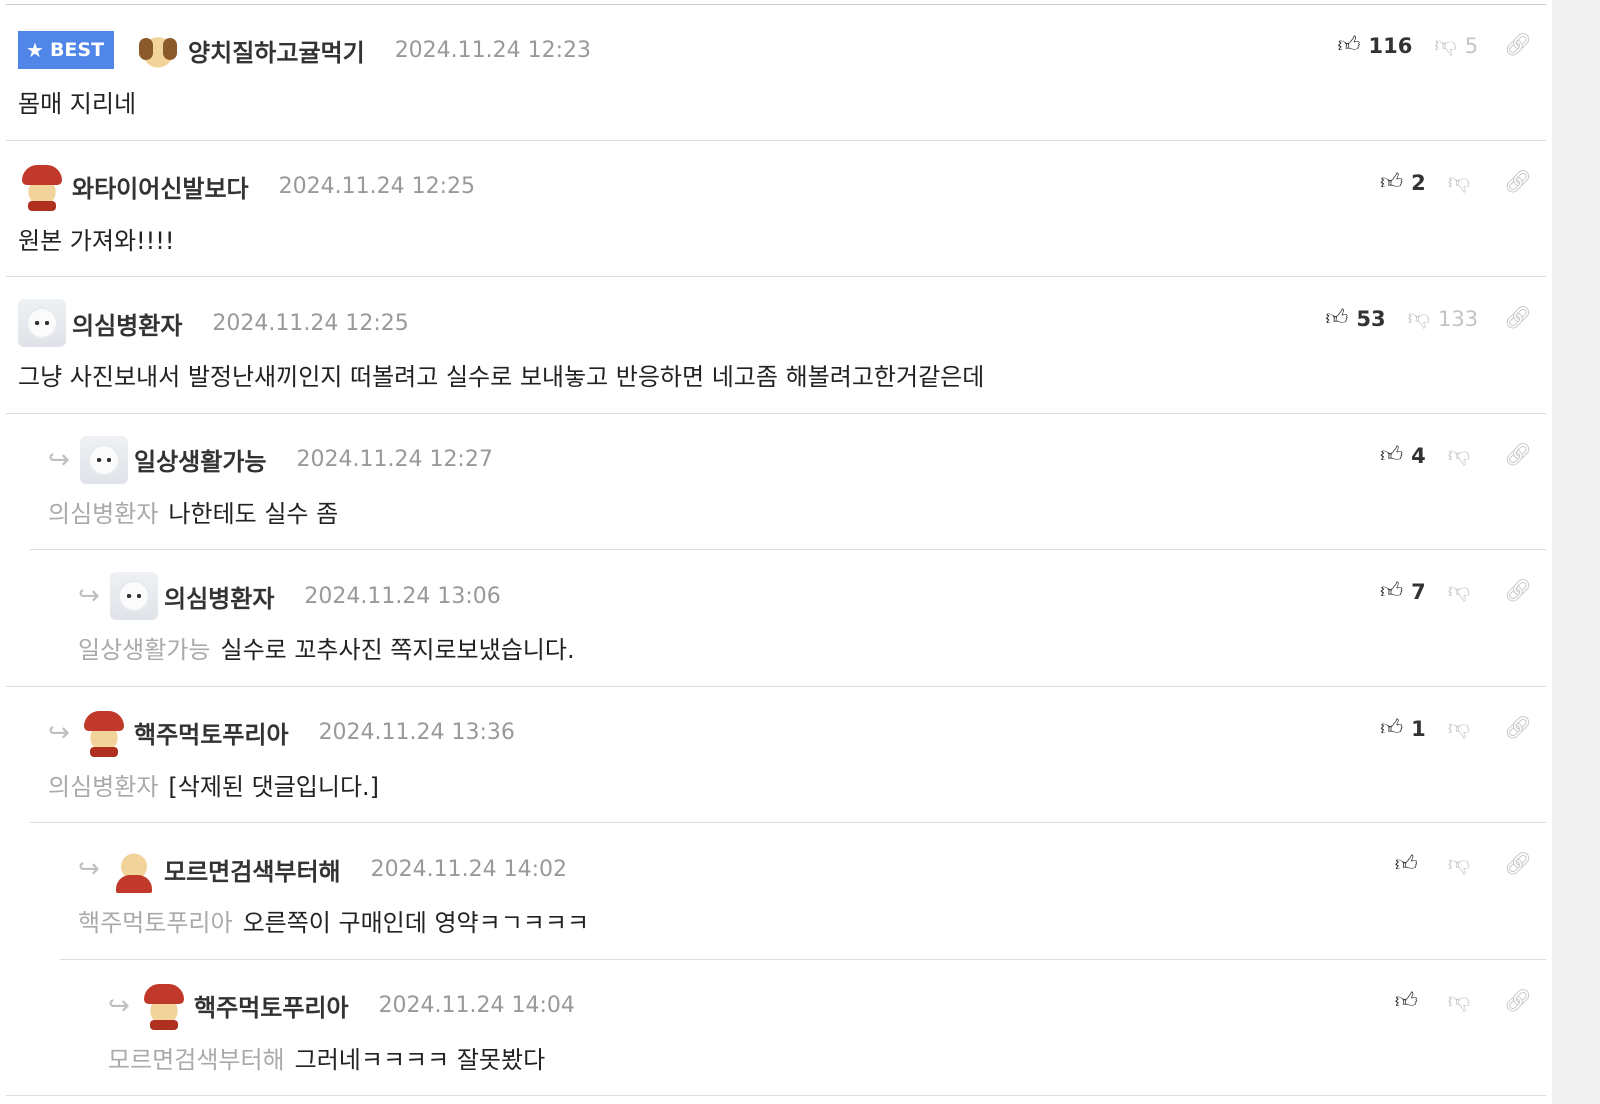 The image size is (1600, 1104). What do you see at coordinates (1355, 319) in the screenshot?
I see `like-button: 👍︎ 53` at bounding box center [1355, 319].